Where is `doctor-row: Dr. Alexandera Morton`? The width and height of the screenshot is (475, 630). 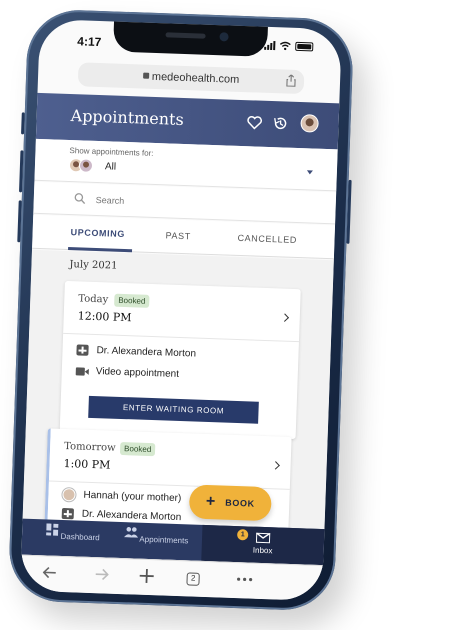 doctor-row: Dr. Alexandera Morton is located at coordinates (136, 352).